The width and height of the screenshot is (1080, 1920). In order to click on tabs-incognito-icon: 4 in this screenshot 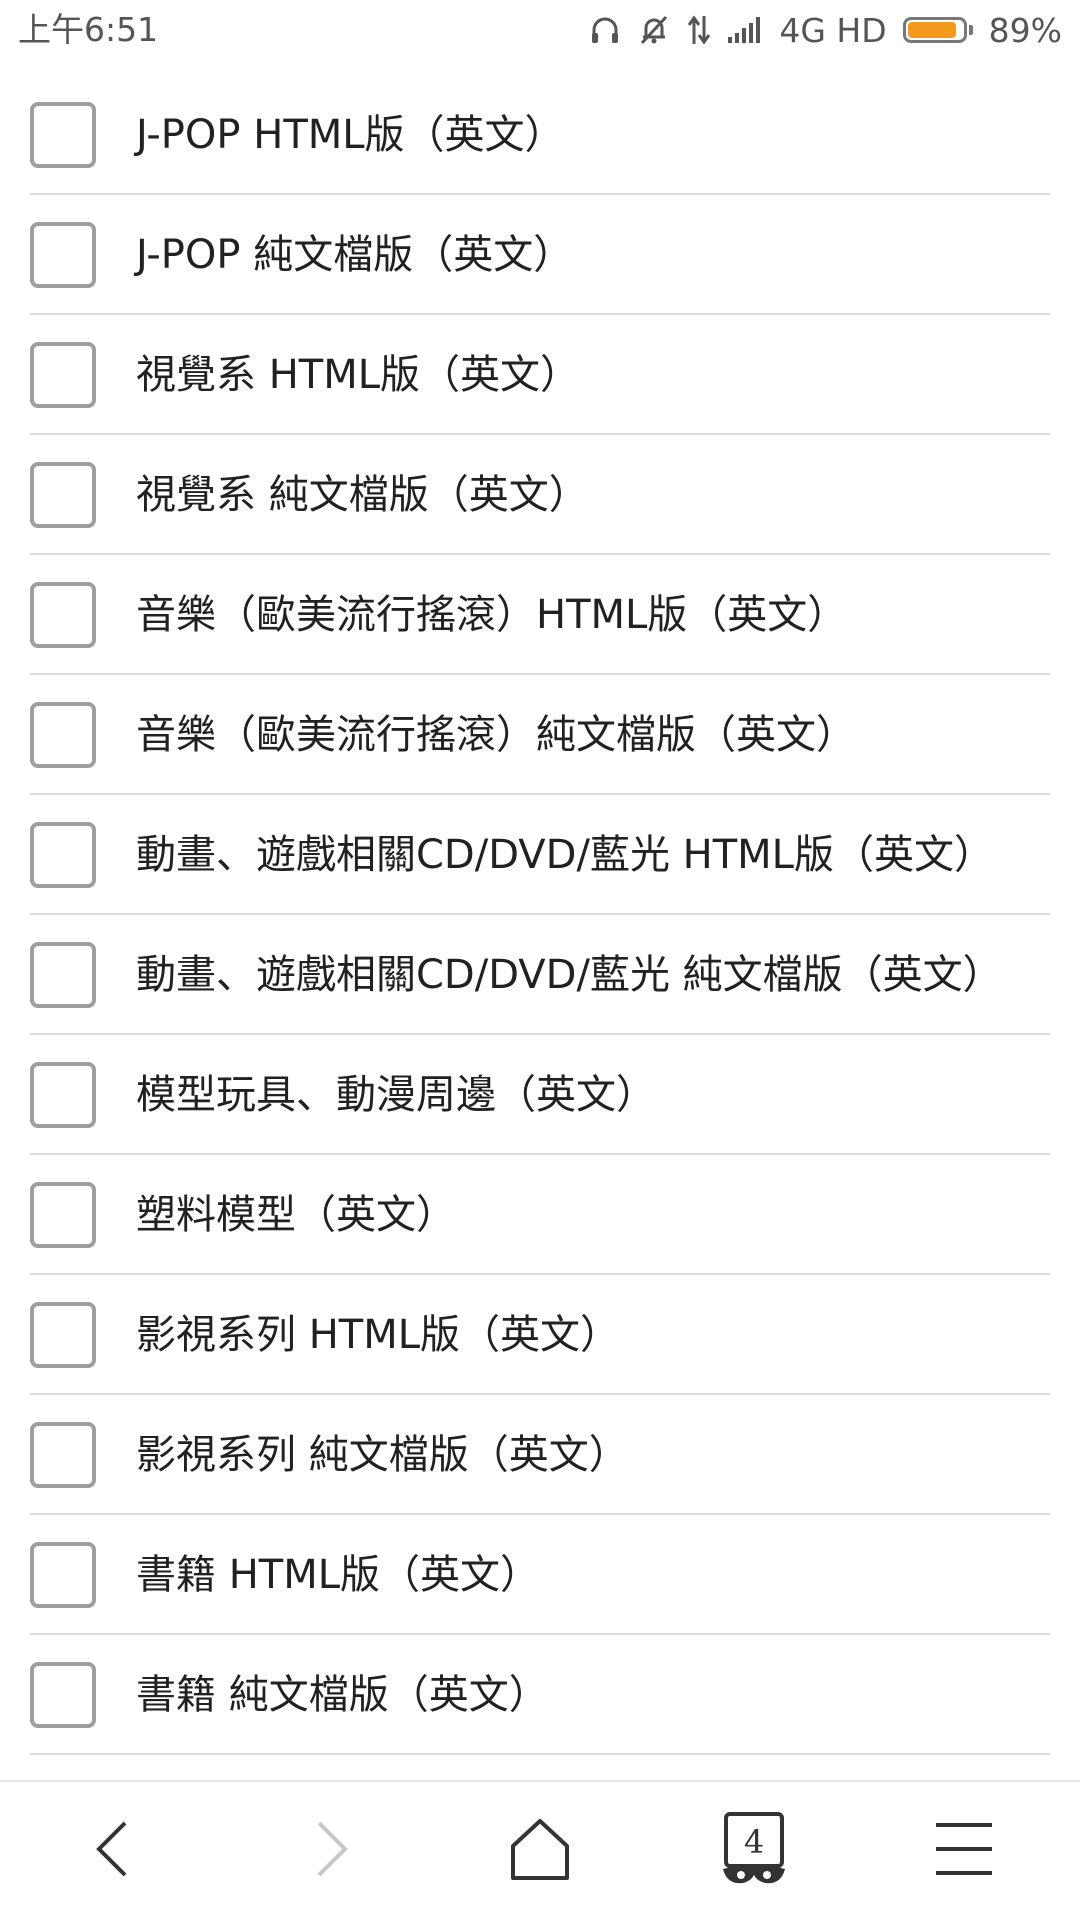, I will do `click(754, 1851)`.